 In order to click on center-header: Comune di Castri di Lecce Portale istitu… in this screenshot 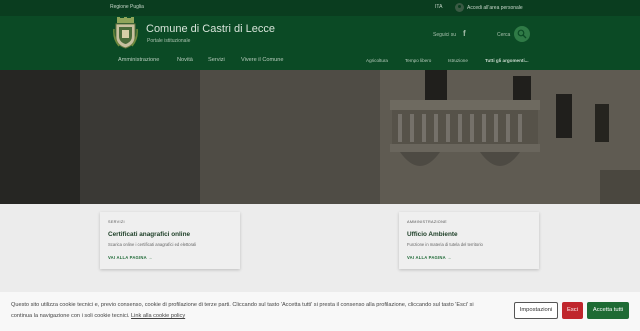, I will do `click(320, 34)`.